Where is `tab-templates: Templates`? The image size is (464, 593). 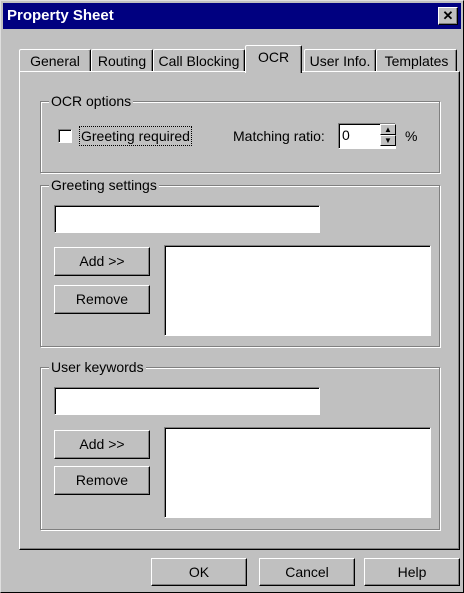
tab-templates: Templates is located at coordinates (416, 60).